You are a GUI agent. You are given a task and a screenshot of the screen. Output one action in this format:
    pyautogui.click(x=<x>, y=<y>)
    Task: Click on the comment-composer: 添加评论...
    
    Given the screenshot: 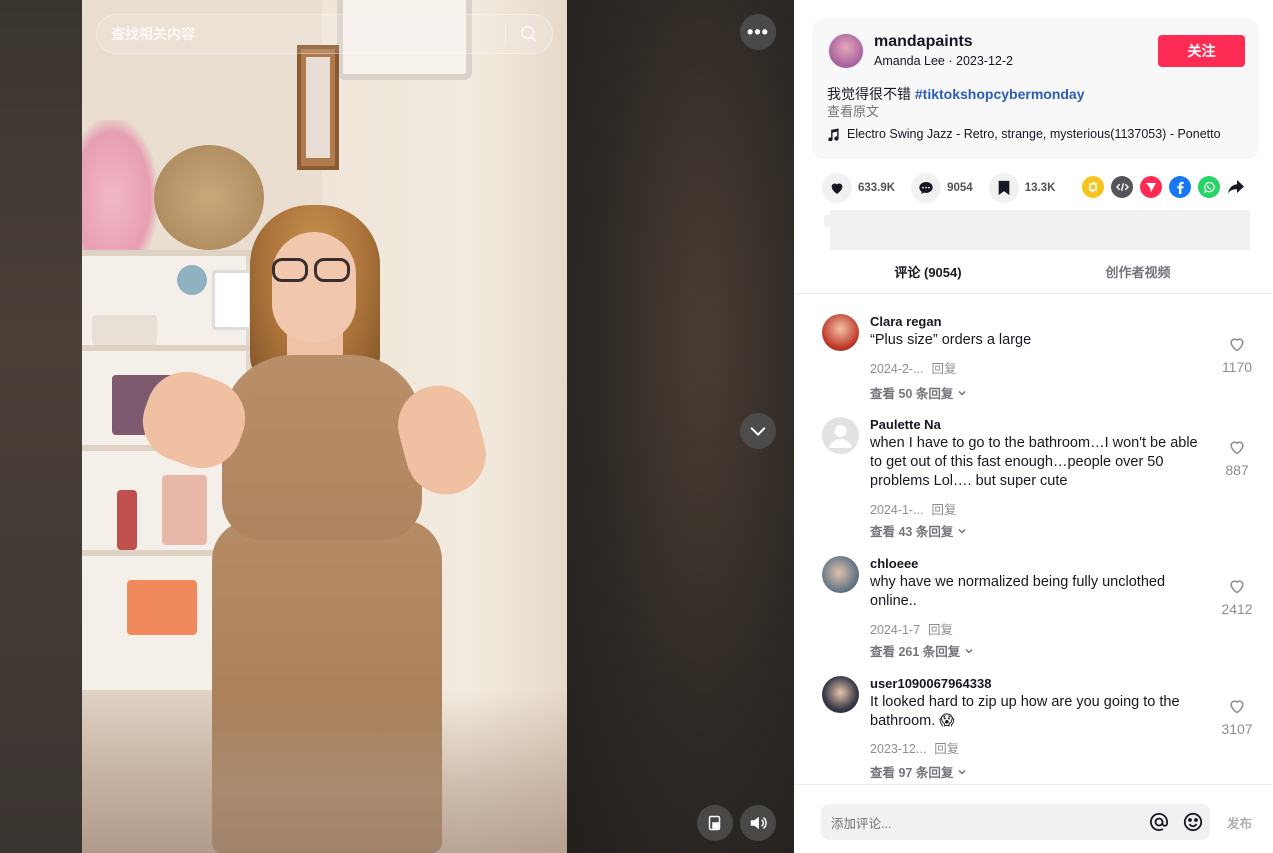 What is the action you would take?
    pyautogui.click(x=1015, y=822)
    